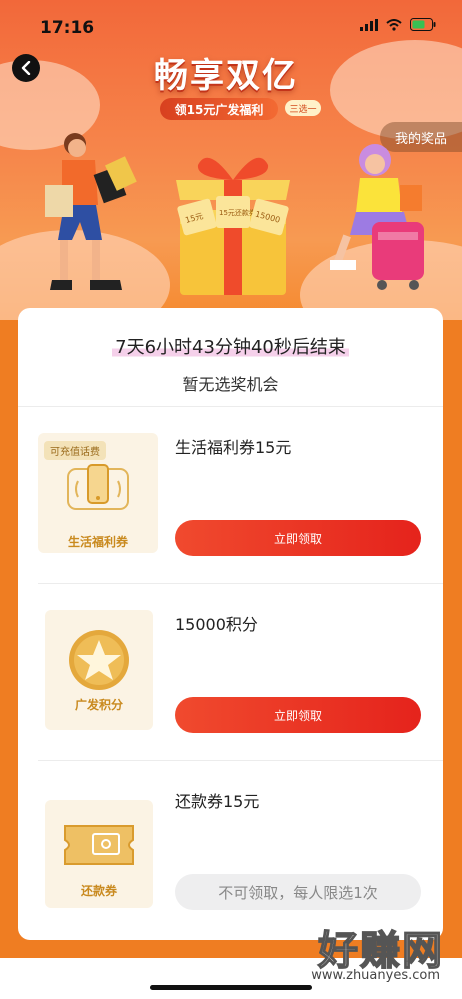  Describe the element at coordinates (233, 226) in the screenshot. I see `gift-box-illustration: 15元 15元还款券 15000` at that location.